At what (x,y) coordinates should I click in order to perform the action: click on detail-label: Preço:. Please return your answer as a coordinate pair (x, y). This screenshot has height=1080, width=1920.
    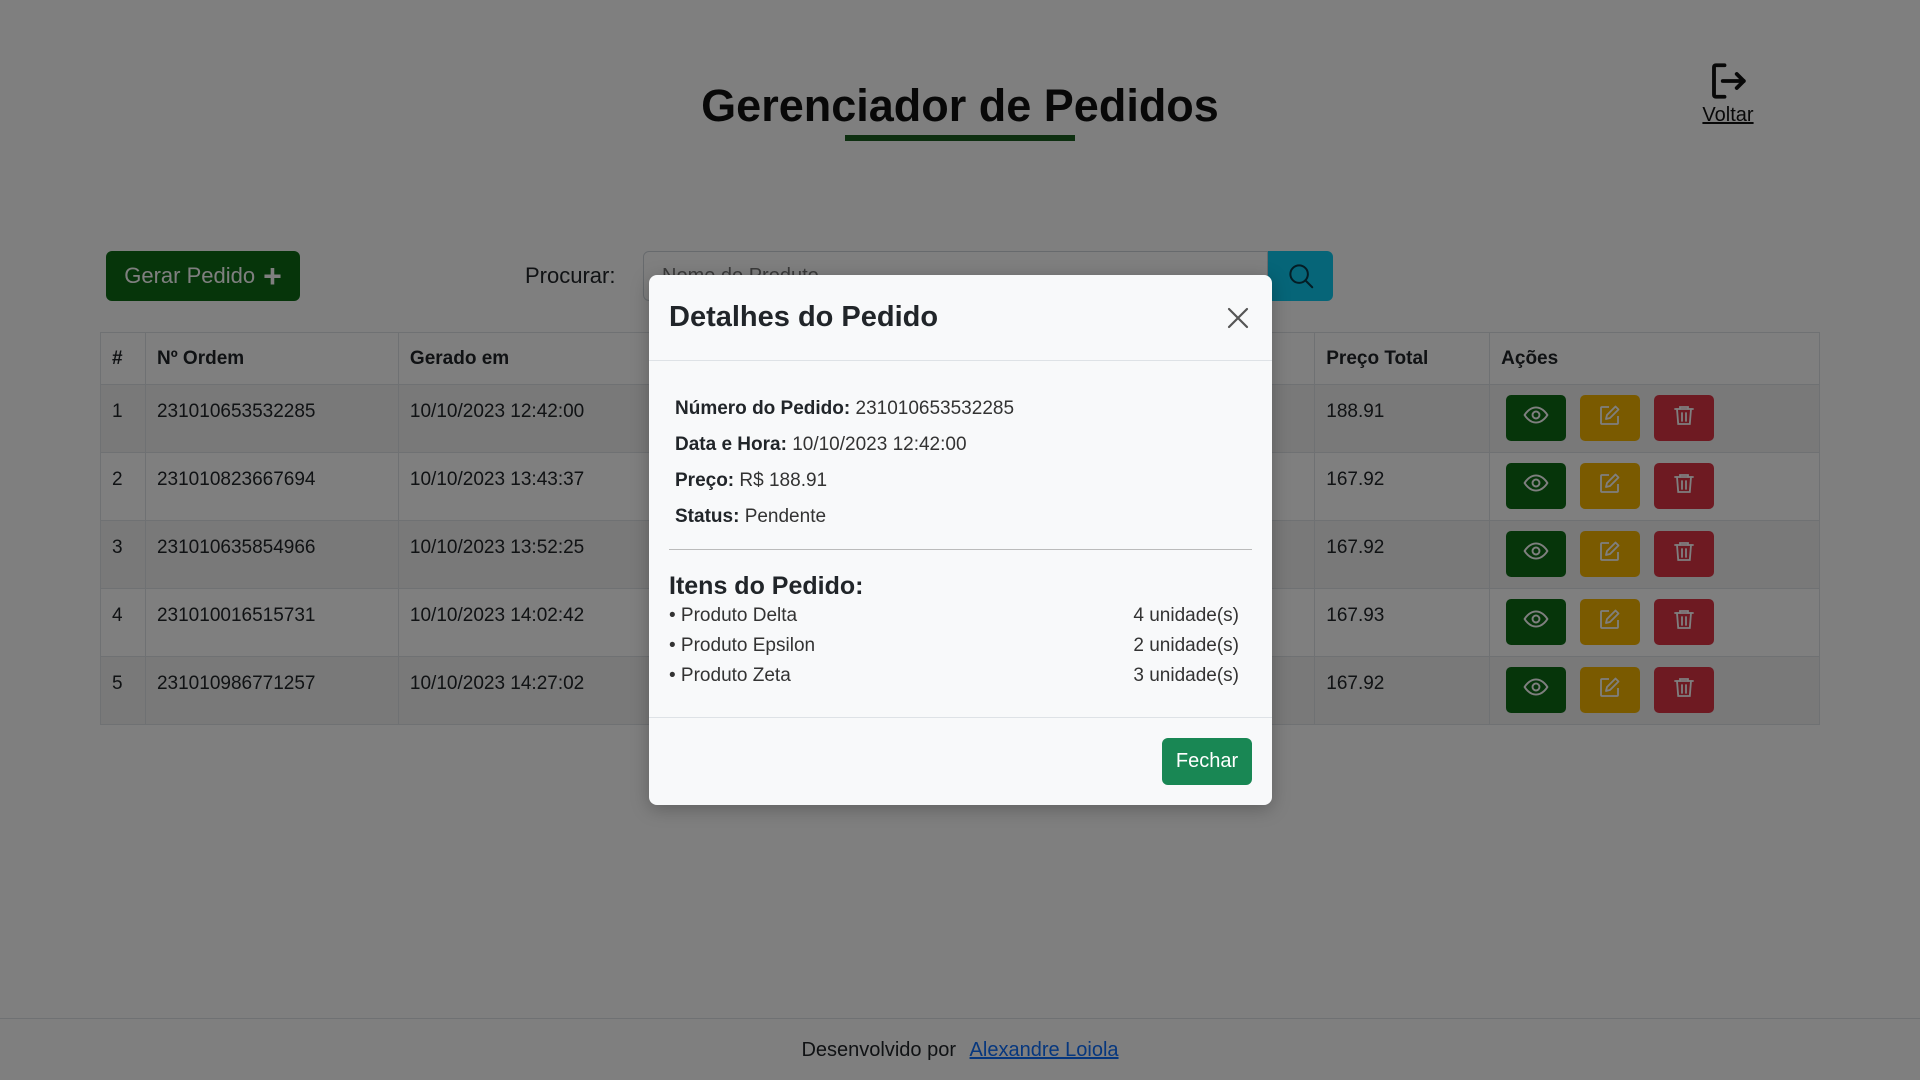
    Looking at the image, I should click on (705, 480).